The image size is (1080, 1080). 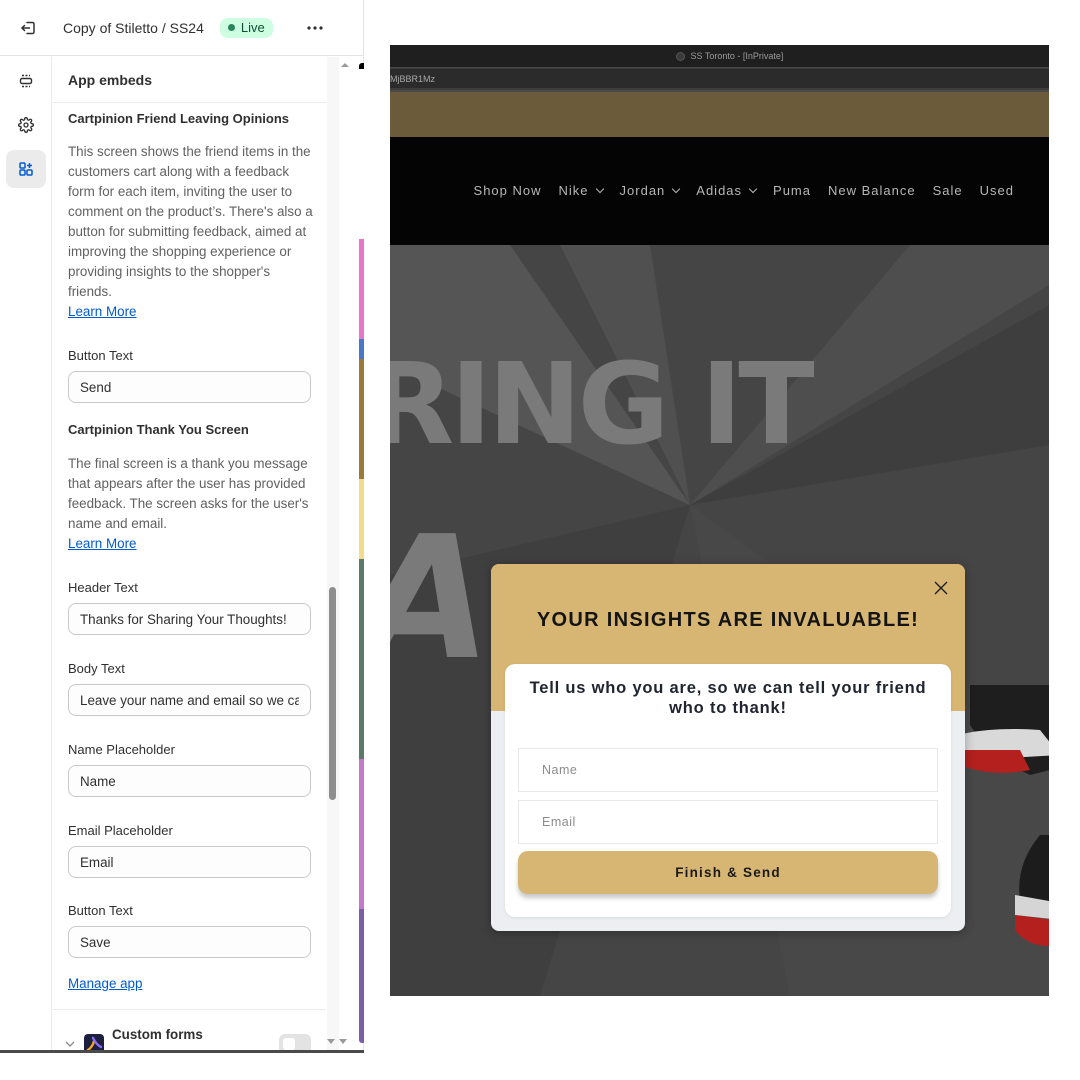 I want to click on friend-section-title: Cartpinion Friend Leaving Opinions, so click(x=179, y=118).